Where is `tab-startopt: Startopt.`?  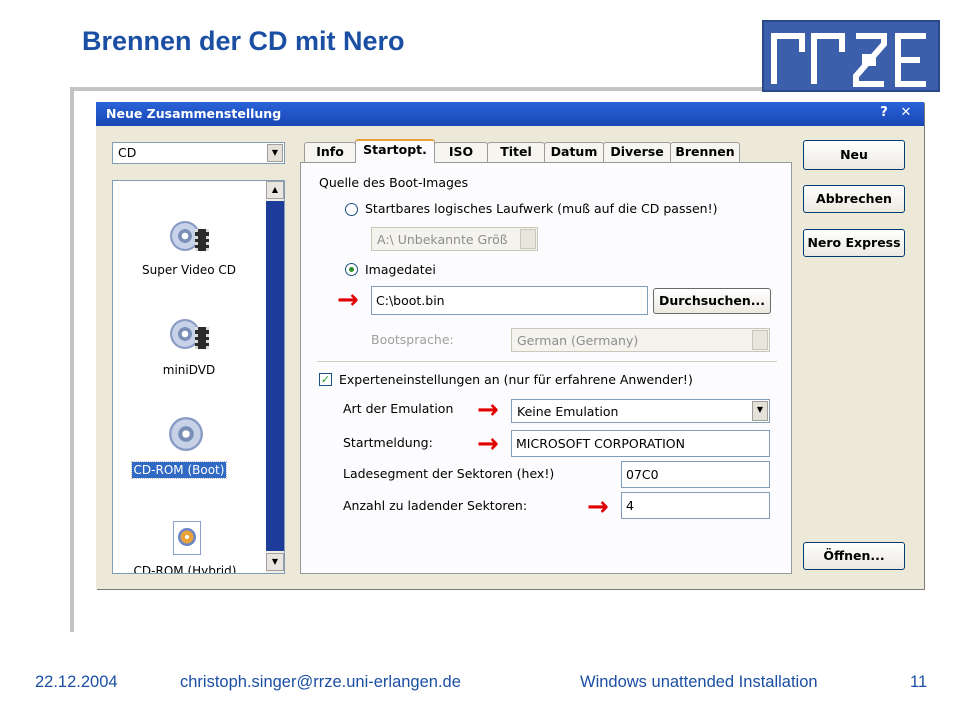
tab-startopt: Startopt. is located at coordinates (395, 151).